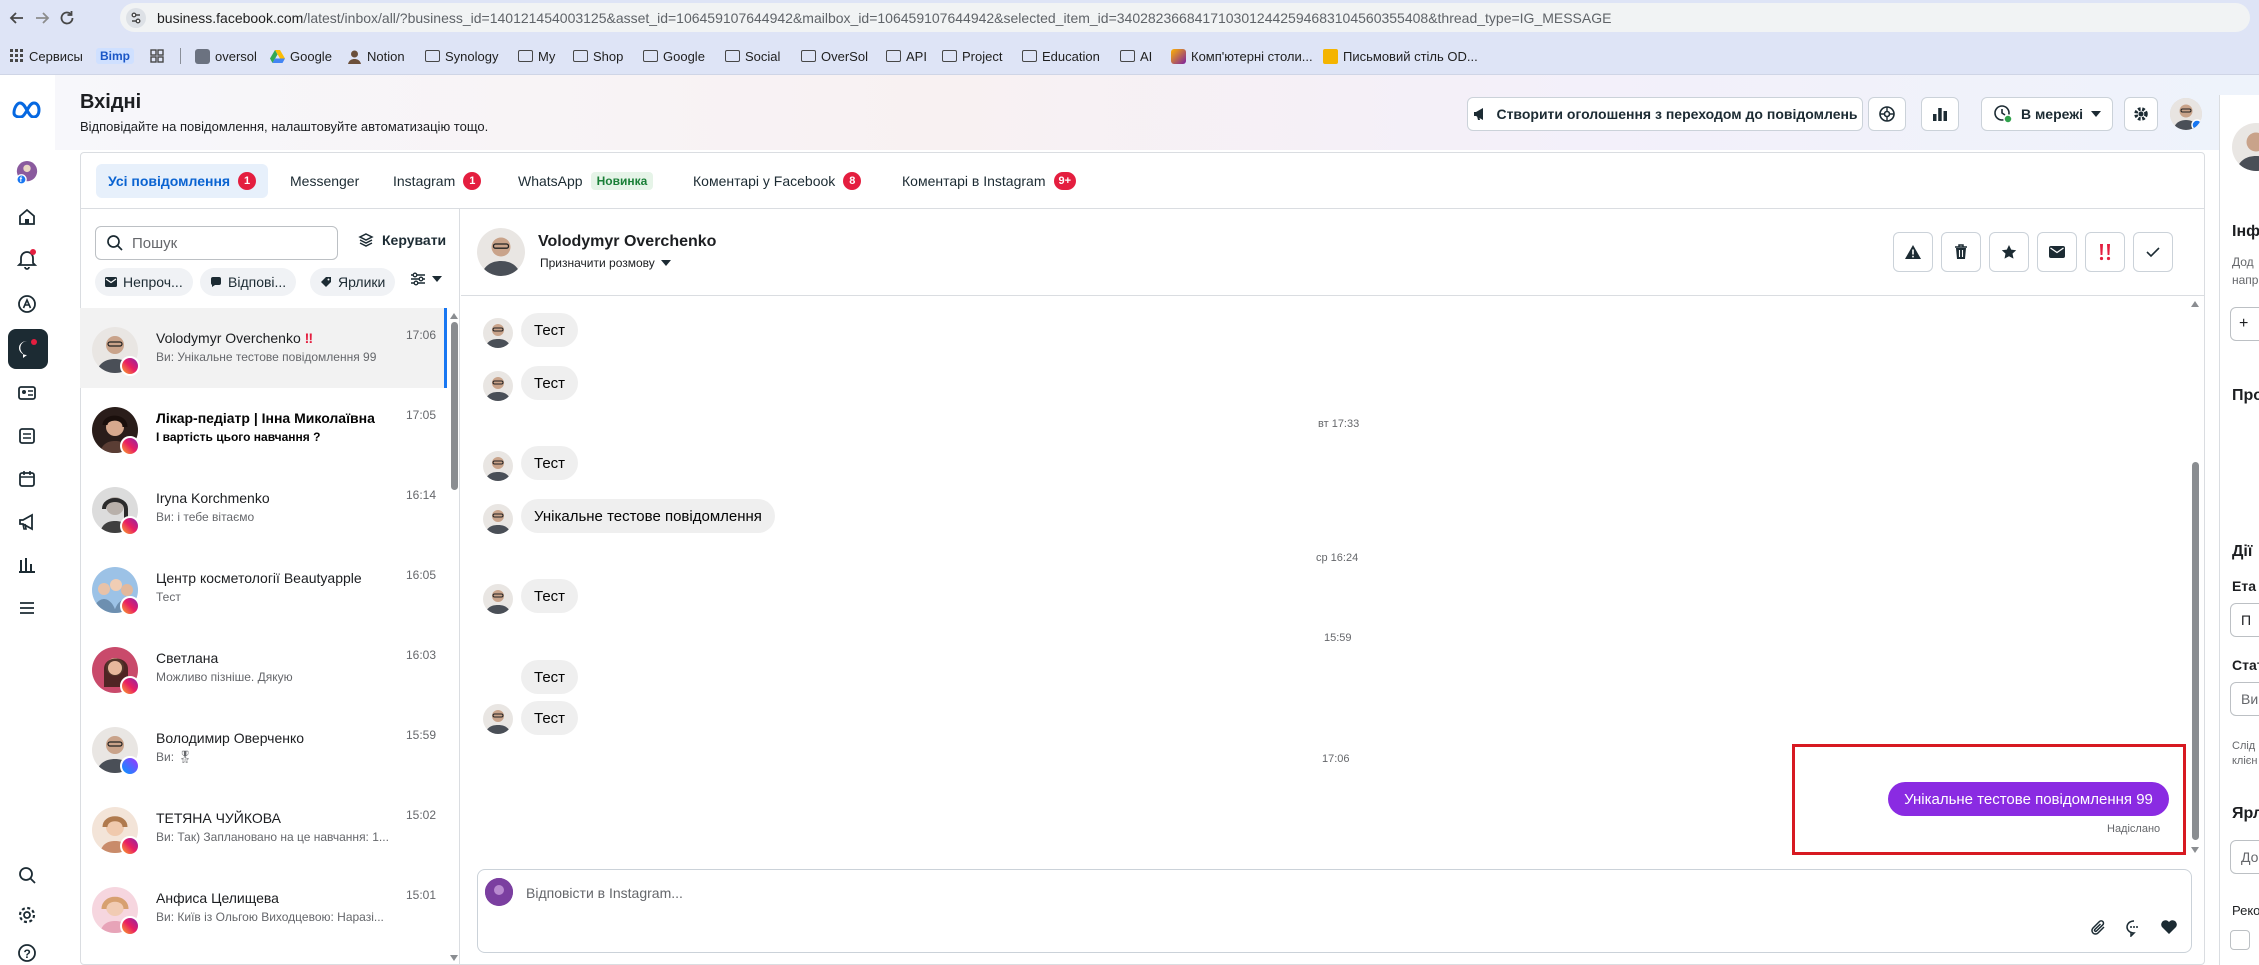  I want to click on filter-labels-chip: Ярлики, so click(353, 282).